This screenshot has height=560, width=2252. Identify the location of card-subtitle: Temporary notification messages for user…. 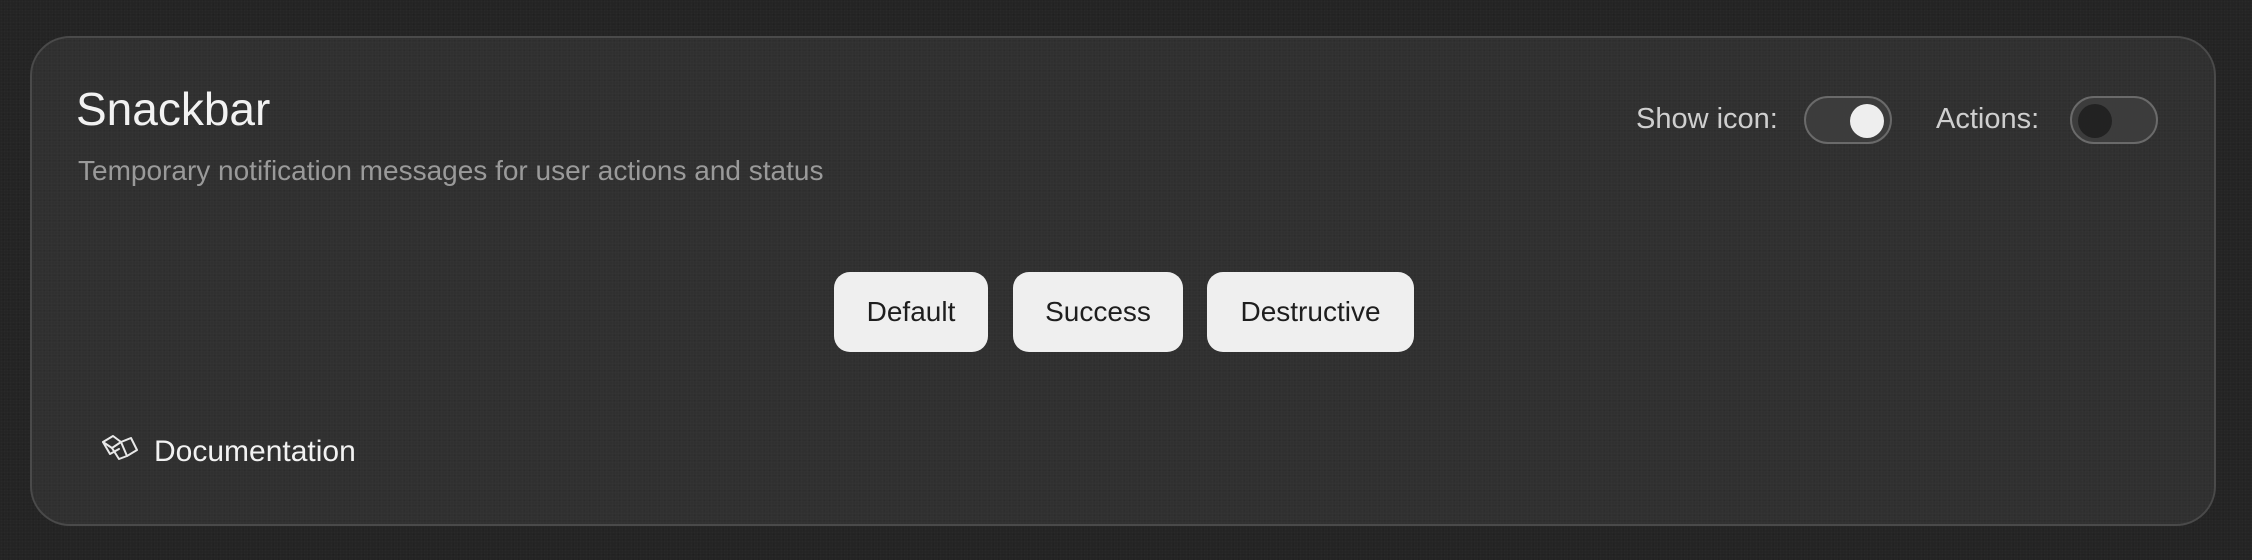
(451, 170).